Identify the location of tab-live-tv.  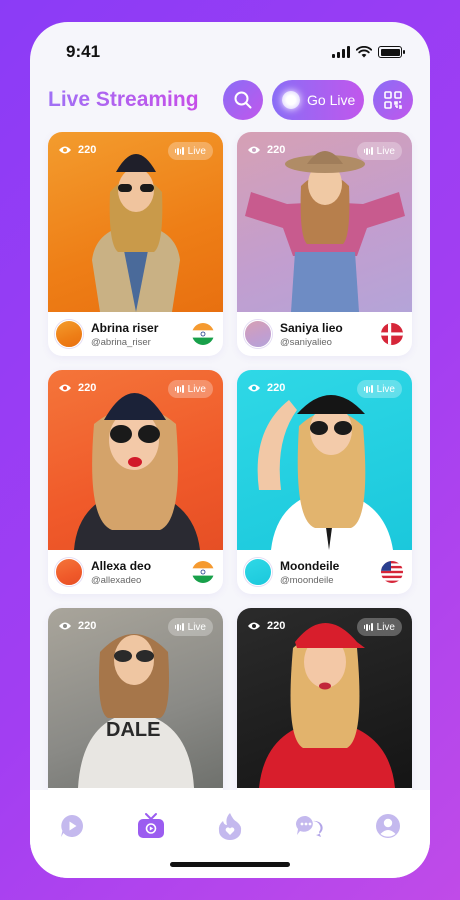
(151, 826).